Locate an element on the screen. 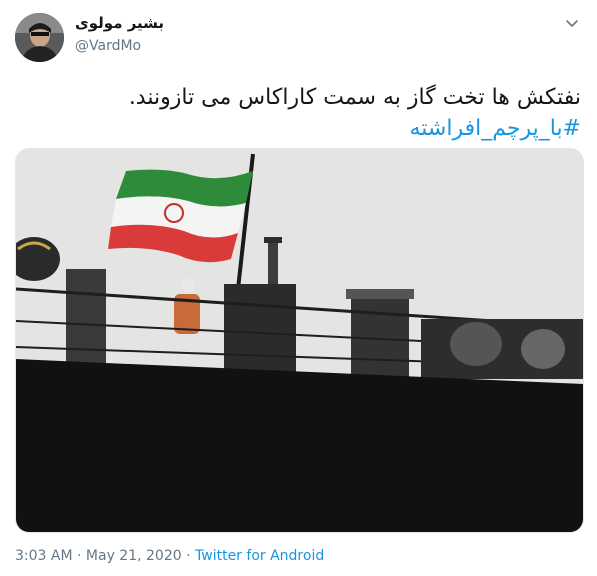 Image resolution: width=597 pixels, height=576 pixels. avatar-image is located at coordinates (39, 37).